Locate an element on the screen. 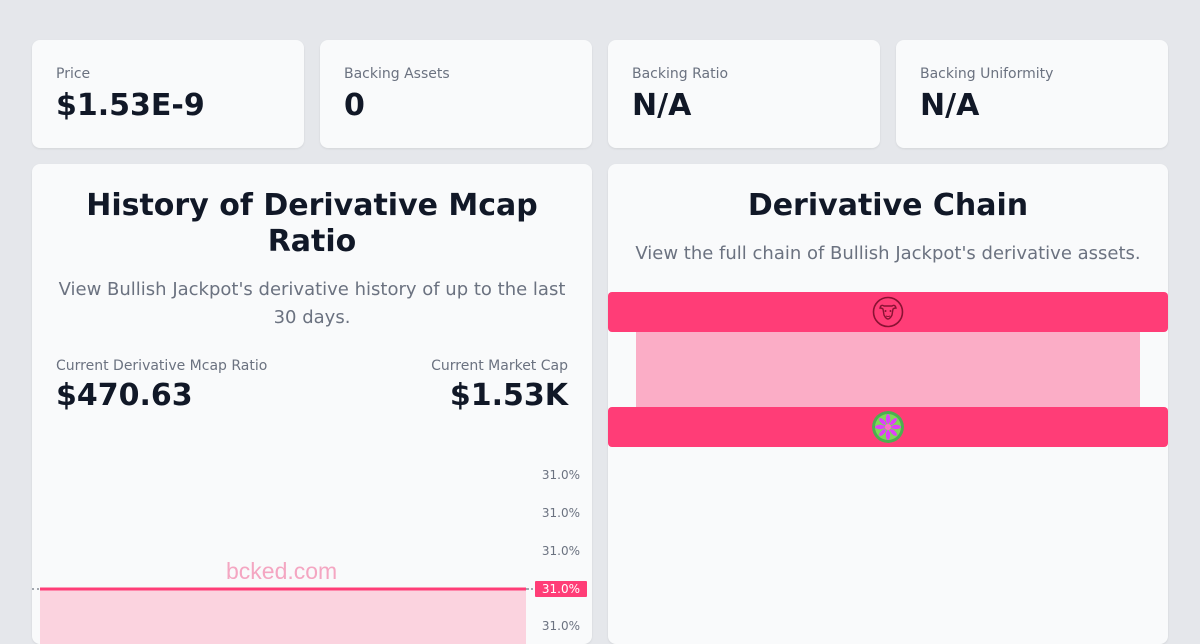 This screenshot has height=644, width=1200. stat-card-backing-assets: Backing Assets 0 is located at coordinates (456, 94).